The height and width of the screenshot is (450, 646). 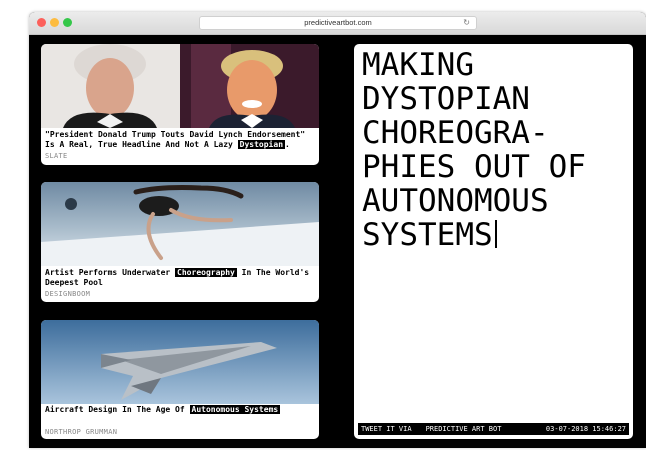 What do you see at coordinates (68, 294) in the screenshot?
I see `article-source: DESIGNBOOM` at bounding box center [68, 294].